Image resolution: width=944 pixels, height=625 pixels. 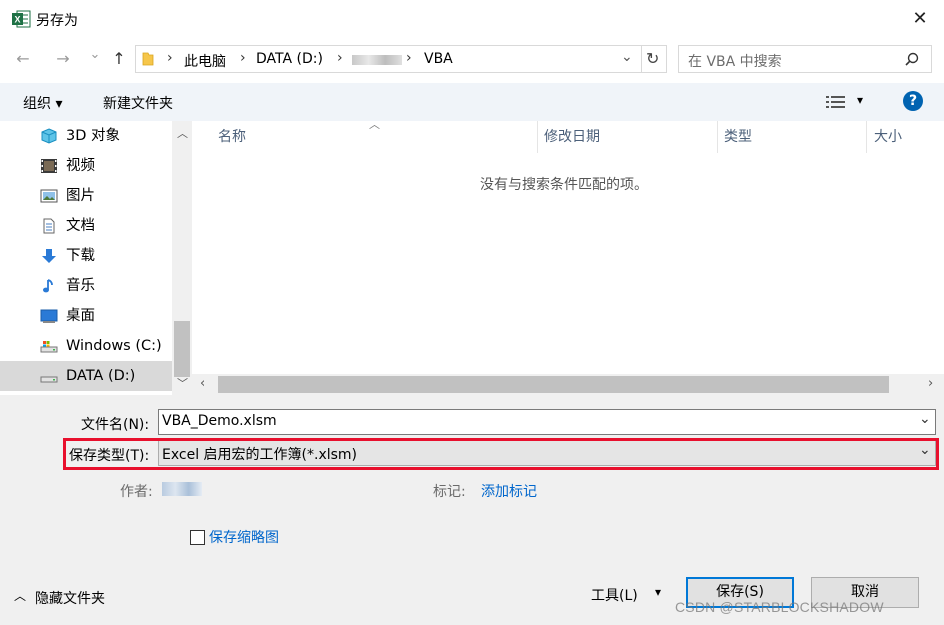 What do you see at coordinates (202, 383) in the screenshot?
I see `scroll-left-arrow: ‹` at bounding box center [202, 383].